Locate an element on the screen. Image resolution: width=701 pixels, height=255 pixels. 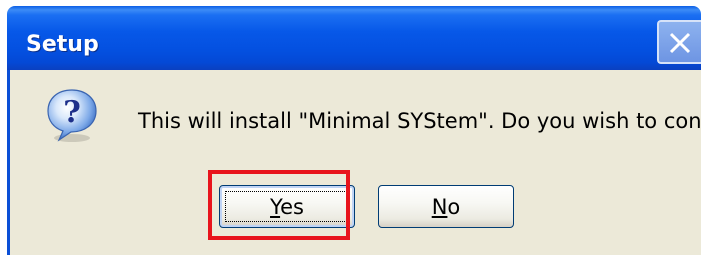
close-icon is located at coordinates (680, 43).